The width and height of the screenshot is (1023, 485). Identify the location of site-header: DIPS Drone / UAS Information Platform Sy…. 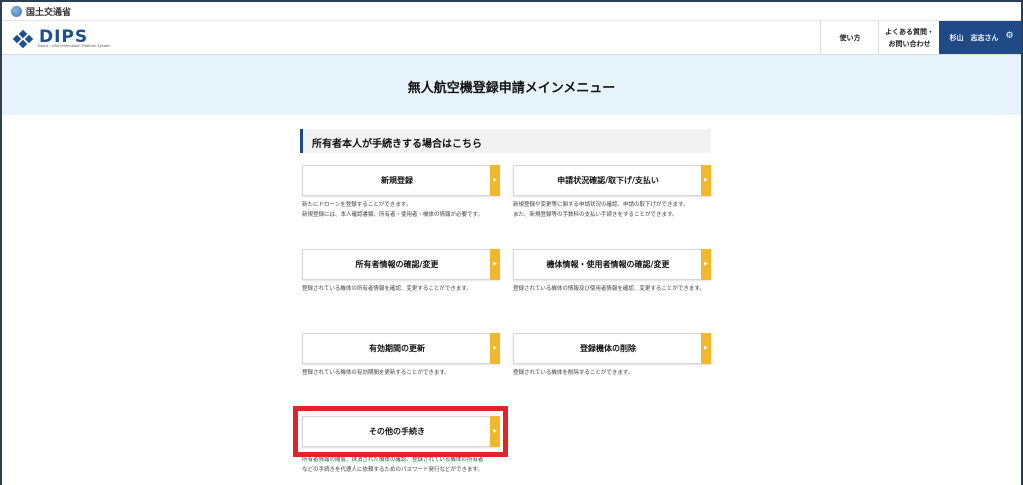
(511, 38).